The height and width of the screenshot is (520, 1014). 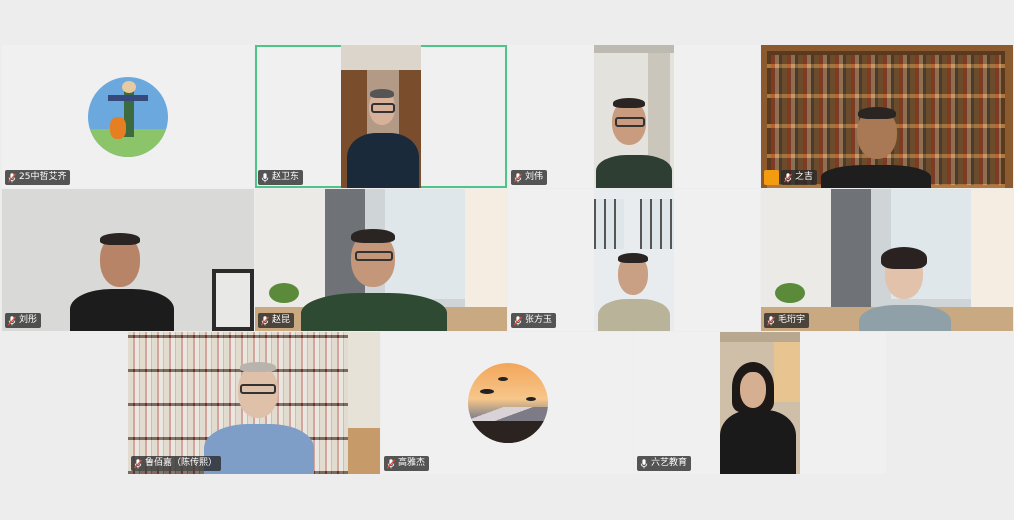 What do you see at coordinates (181, 463) in the screenshot?
I see `participant-name: 鲁佰嘉（陈传熙）` at bounding box center [181, 463].